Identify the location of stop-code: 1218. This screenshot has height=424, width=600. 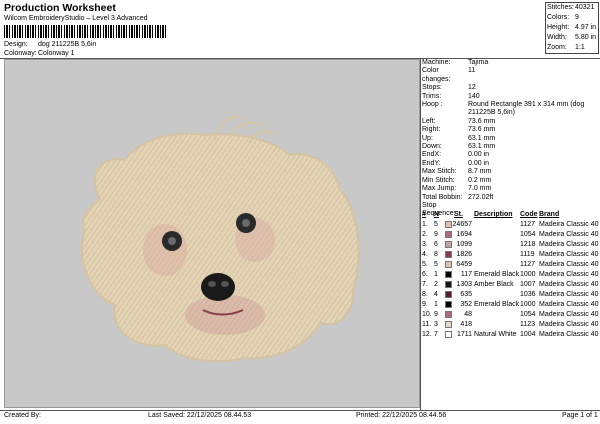
(528, 244).